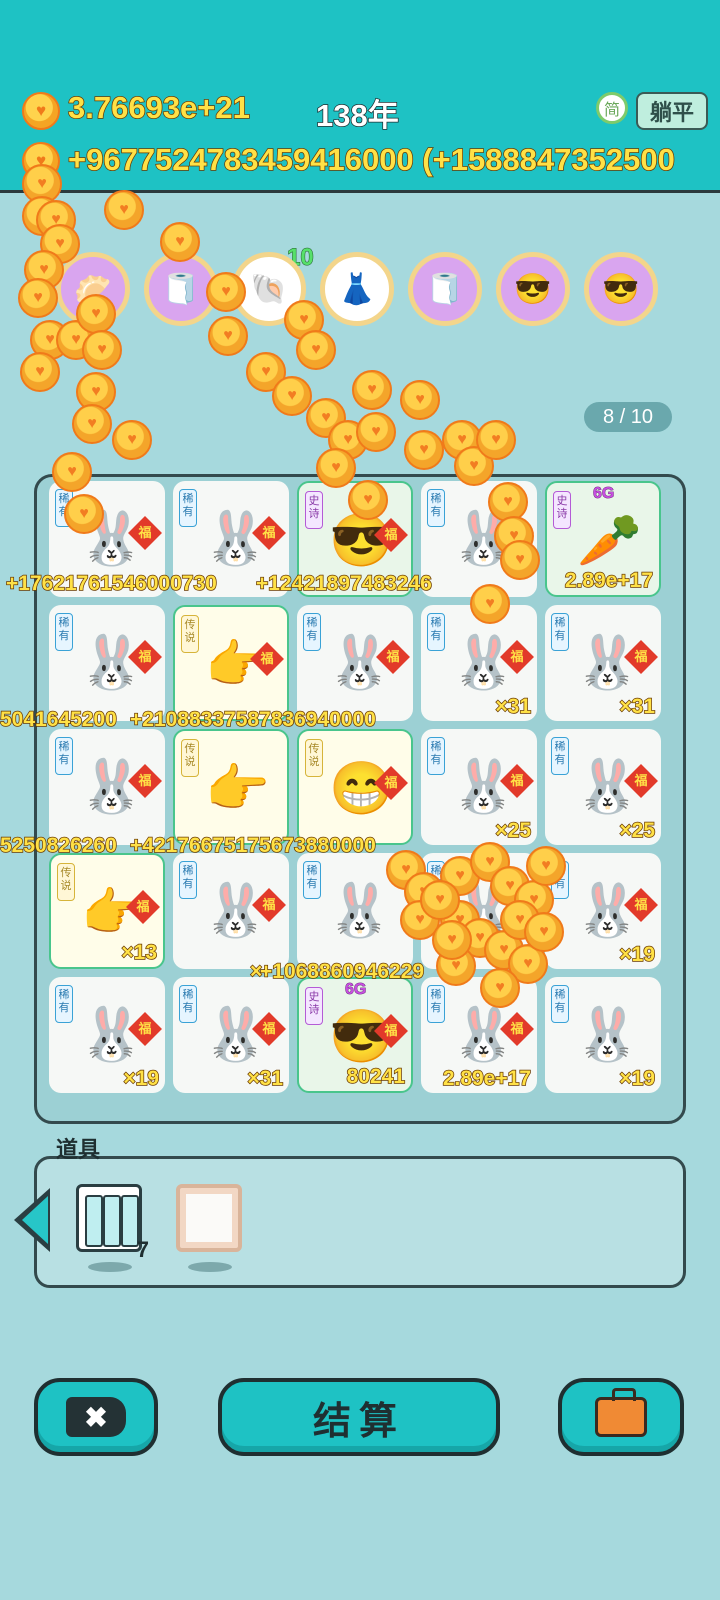  Describe the element at coordinates (142, 1249) in the screenshot. I see `battery-prop-count: 7` at that location.